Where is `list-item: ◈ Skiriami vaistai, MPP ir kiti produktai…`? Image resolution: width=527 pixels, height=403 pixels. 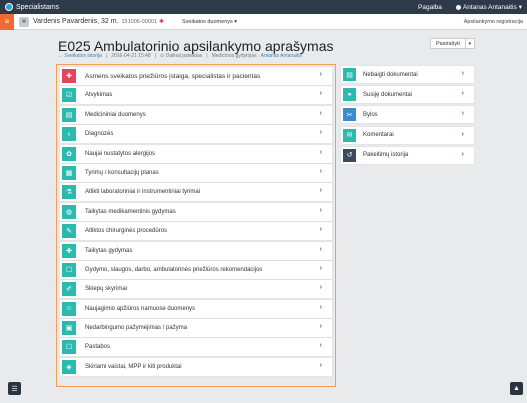
list-item: ◈ Skiriami vaistai, MPP ir kiti produktai… is located at coordinates (196, 366).